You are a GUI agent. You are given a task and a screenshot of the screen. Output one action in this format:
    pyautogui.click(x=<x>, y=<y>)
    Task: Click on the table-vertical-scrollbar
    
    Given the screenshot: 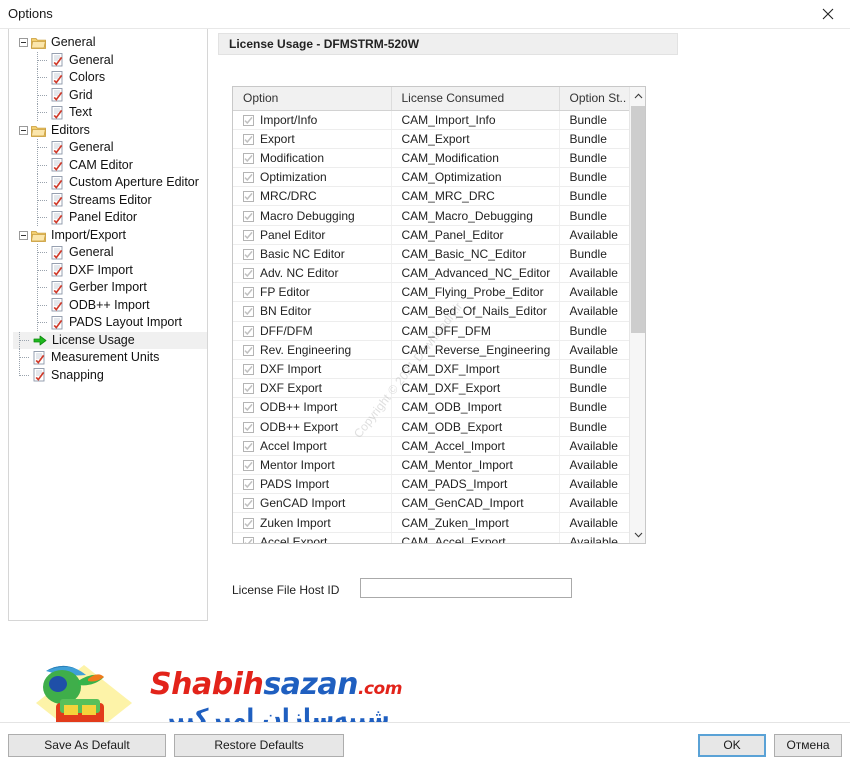 What is the action you would take?
    pyautogui.click(x=637, y=315)
    